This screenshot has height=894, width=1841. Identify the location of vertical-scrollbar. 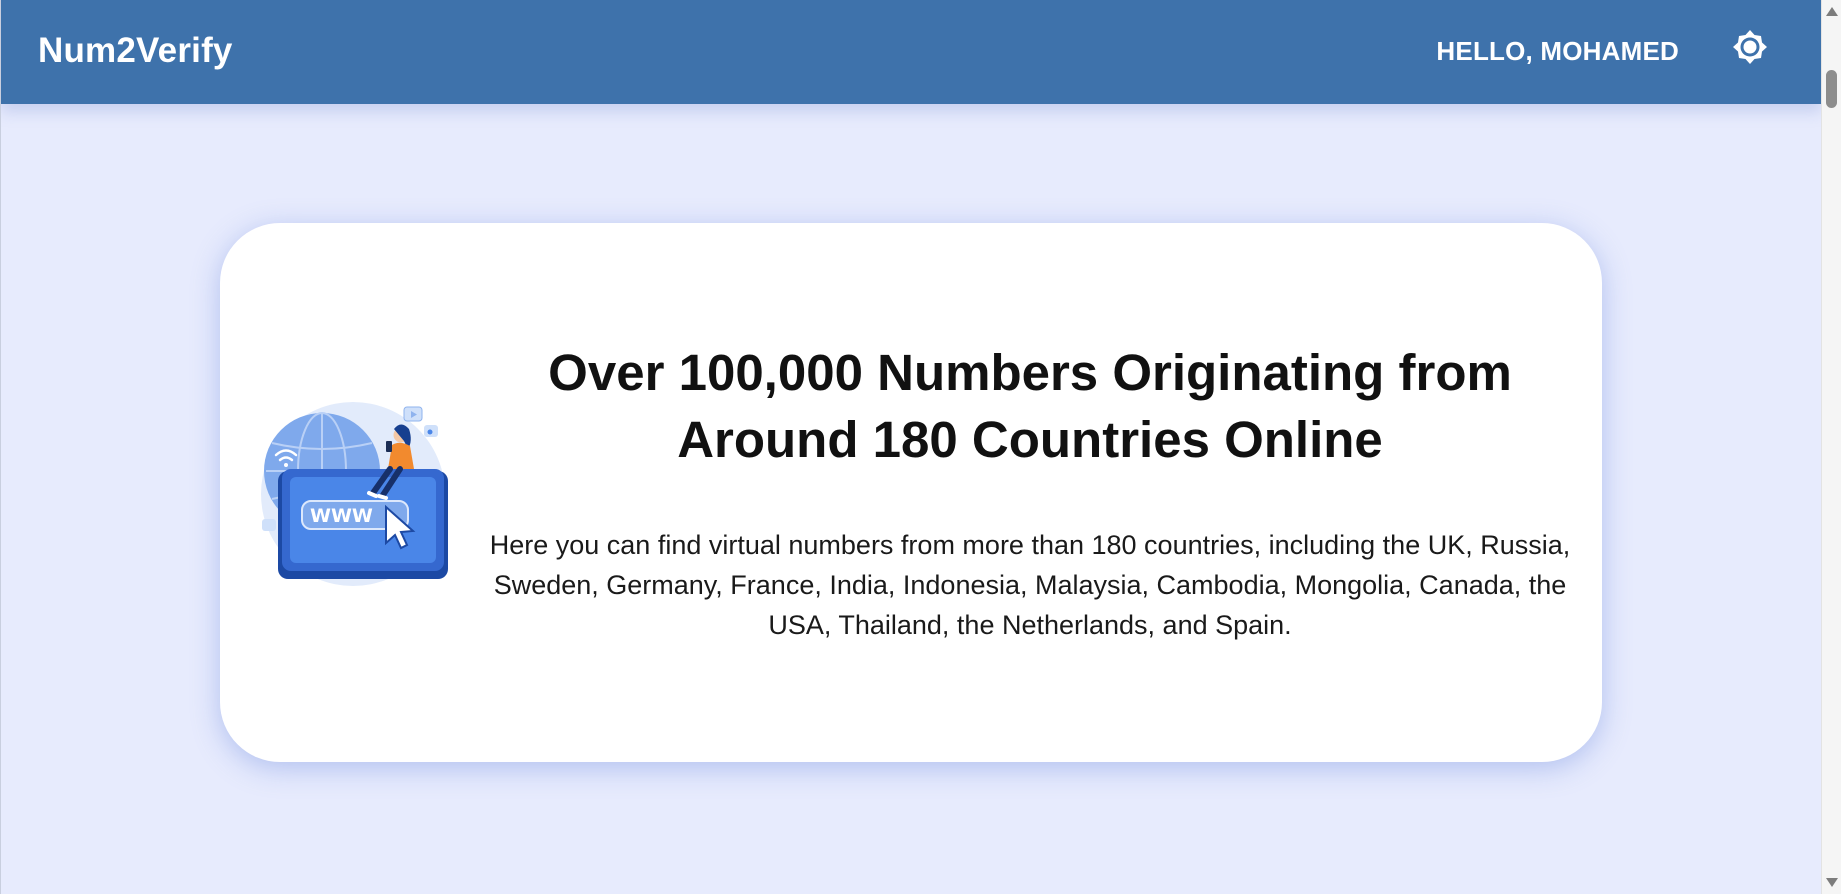
(1831, 447).